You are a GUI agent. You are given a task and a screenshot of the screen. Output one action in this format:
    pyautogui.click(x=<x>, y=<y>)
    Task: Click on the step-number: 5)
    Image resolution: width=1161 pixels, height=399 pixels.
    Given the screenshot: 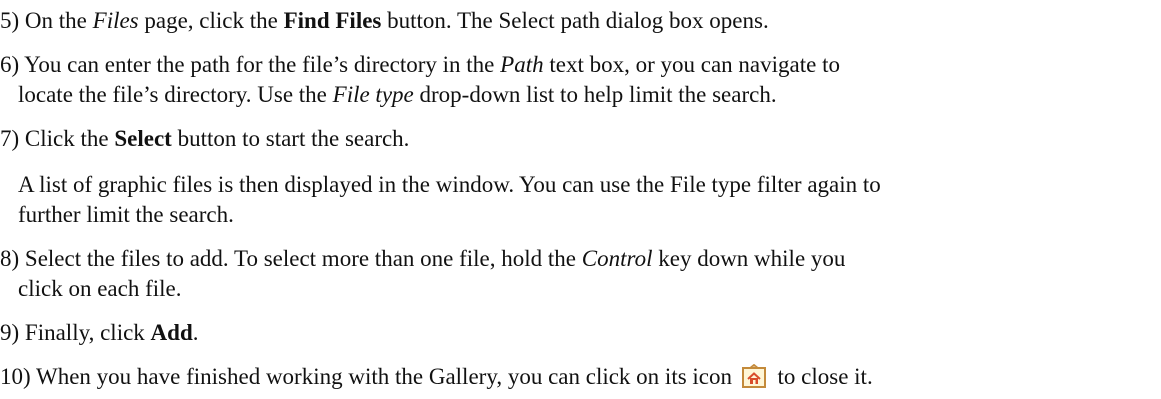 What is the action you would take?
    pyautogui.click(x=10, y=20)
    